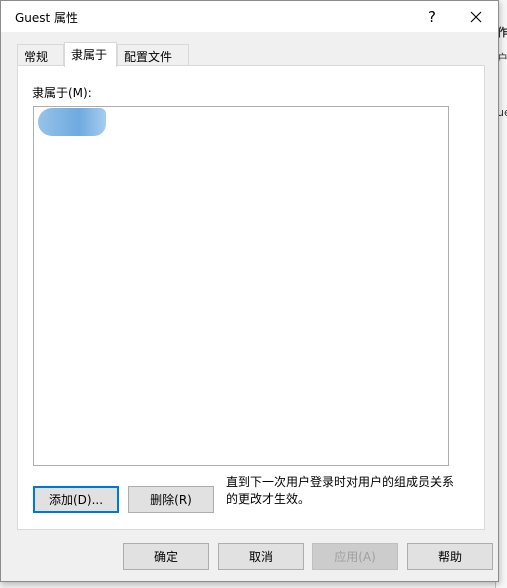 This screenshot has height=588, width=507. Describe the element at coordinates (90, 54) in the screenshot. I see `tab-member-of: 隶属于` at that location.